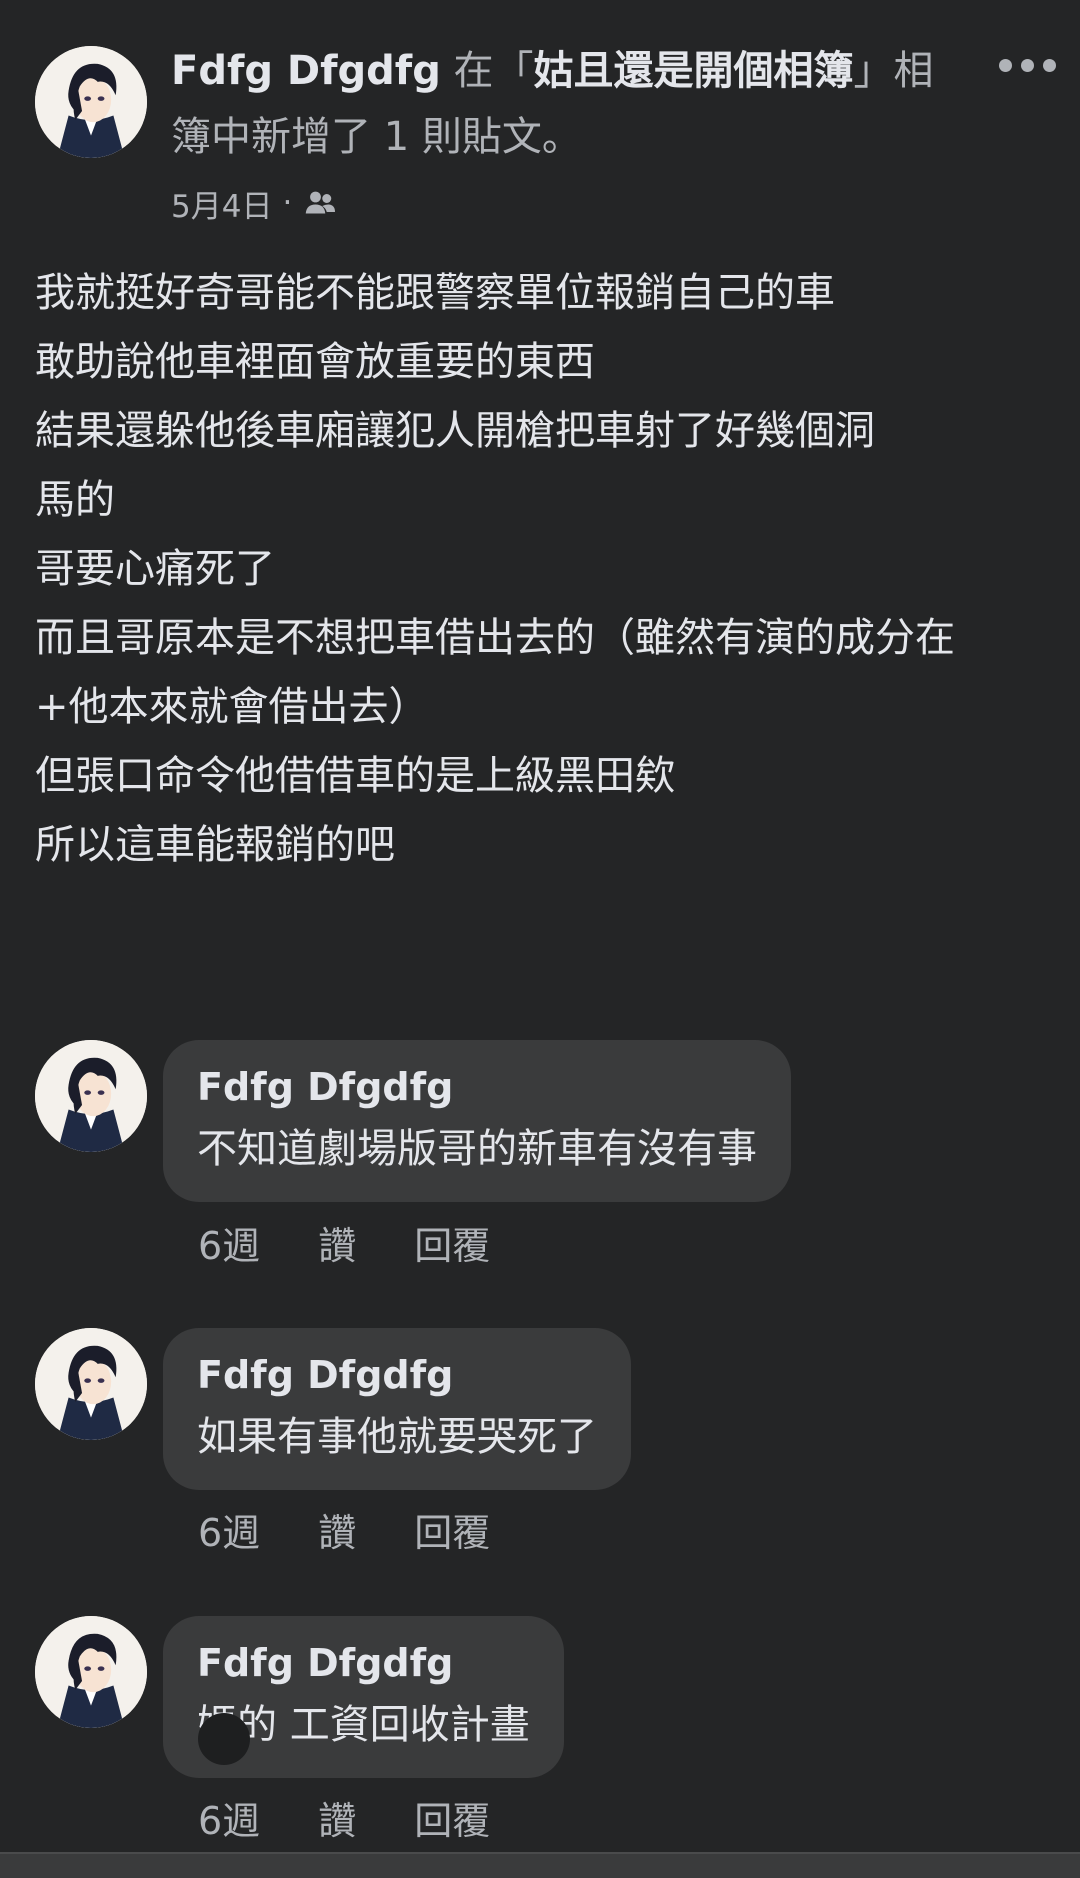 The height and width of the screenshot is (1878, 1080). I want to click on comment-composer-bar, so click(540, 1865).